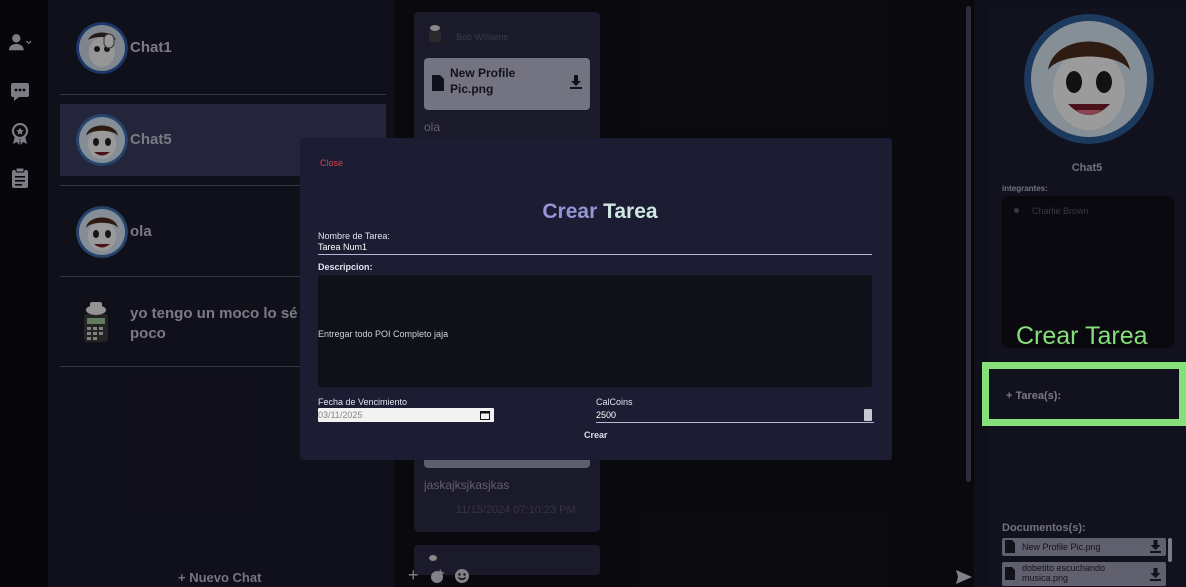 The width and height of the screenshot is (1186, 587). What do you see at coordinates (570, 211) in the screenshot?
I see `title-part: Crear` at bounding box center [570, 211].